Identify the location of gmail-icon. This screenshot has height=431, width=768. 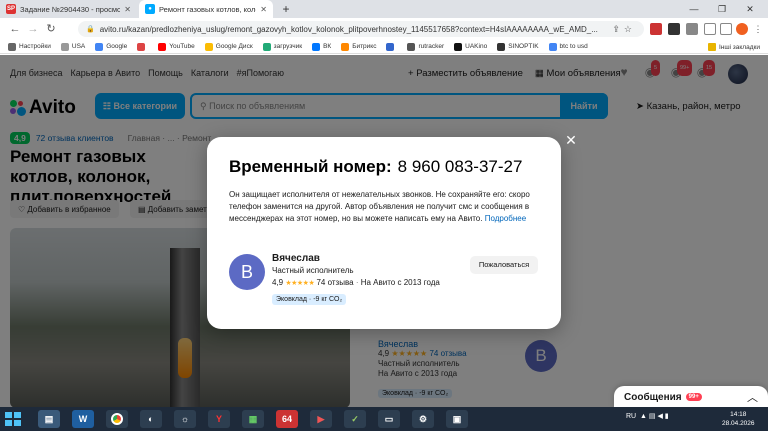
(141, 46).